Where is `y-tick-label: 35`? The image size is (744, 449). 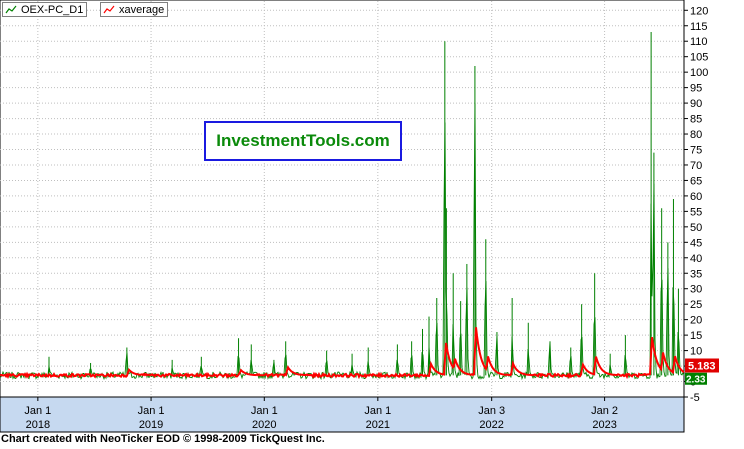
y-tick-label: 35 is located at coordinates (696, 274).